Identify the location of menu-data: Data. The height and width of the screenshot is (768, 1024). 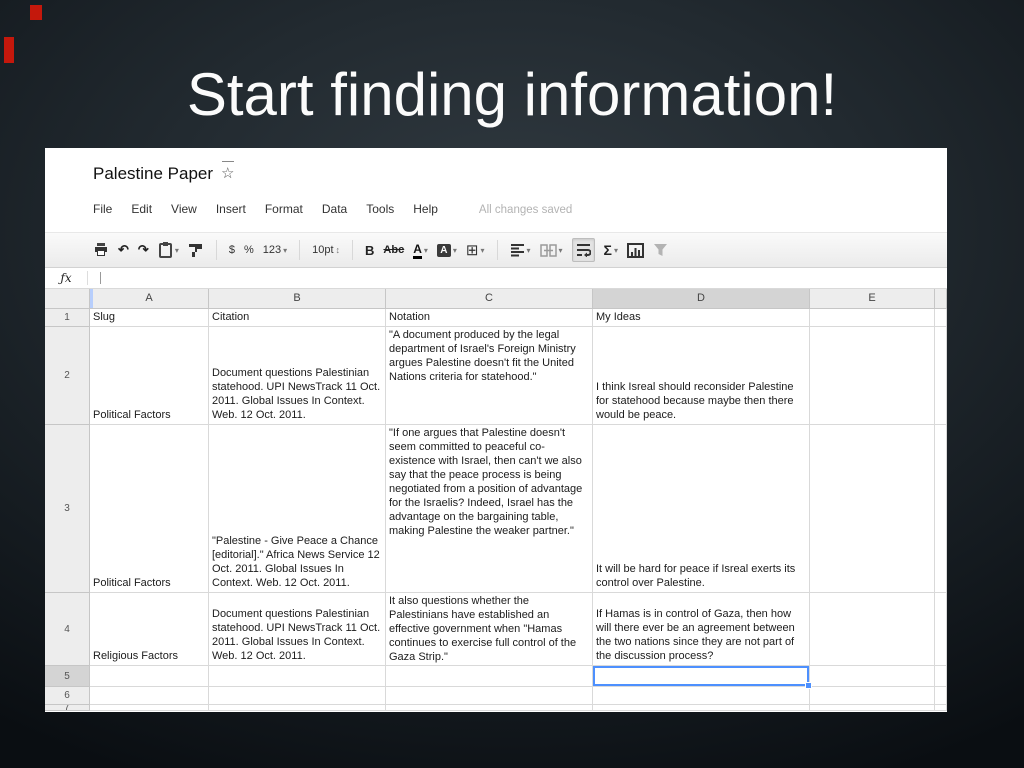
(334, 209).